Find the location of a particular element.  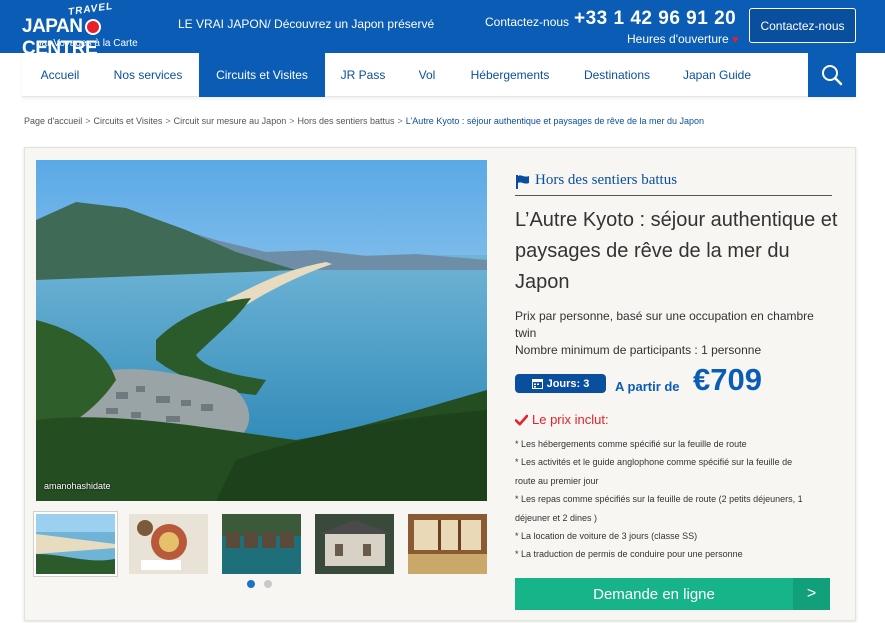

search-button is located at coordinates (832, 75).